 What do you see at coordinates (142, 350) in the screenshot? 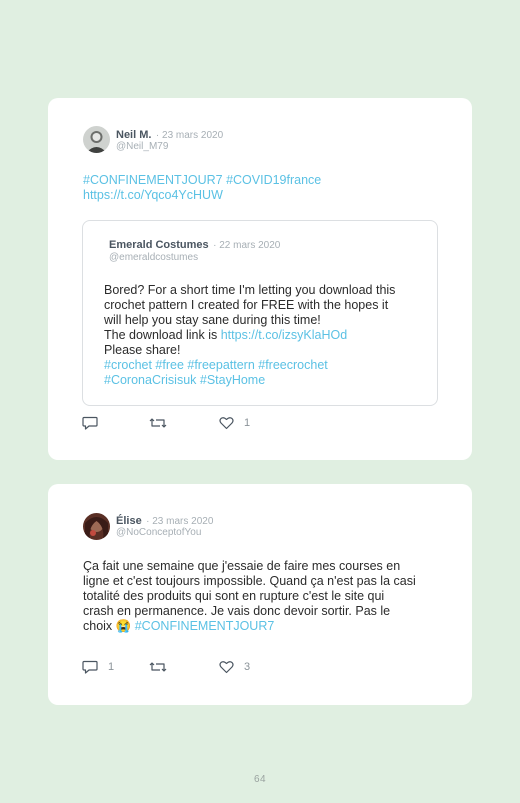
I see `quoted-share-line: Please share!` at bounding box center [142, 350].